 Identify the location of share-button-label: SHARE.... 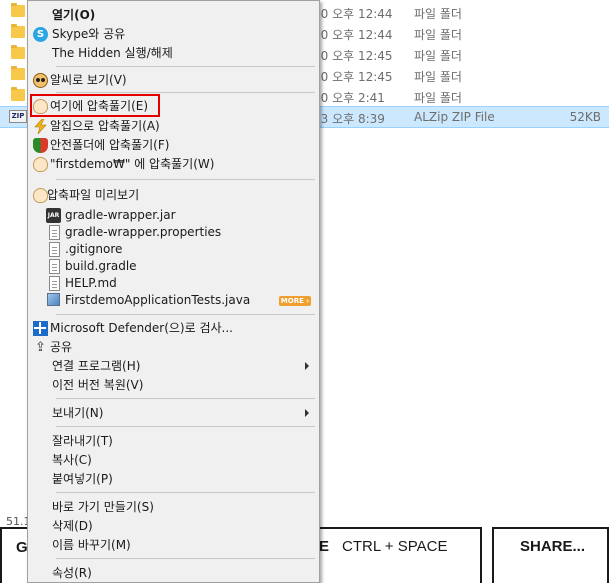
(553, 546).